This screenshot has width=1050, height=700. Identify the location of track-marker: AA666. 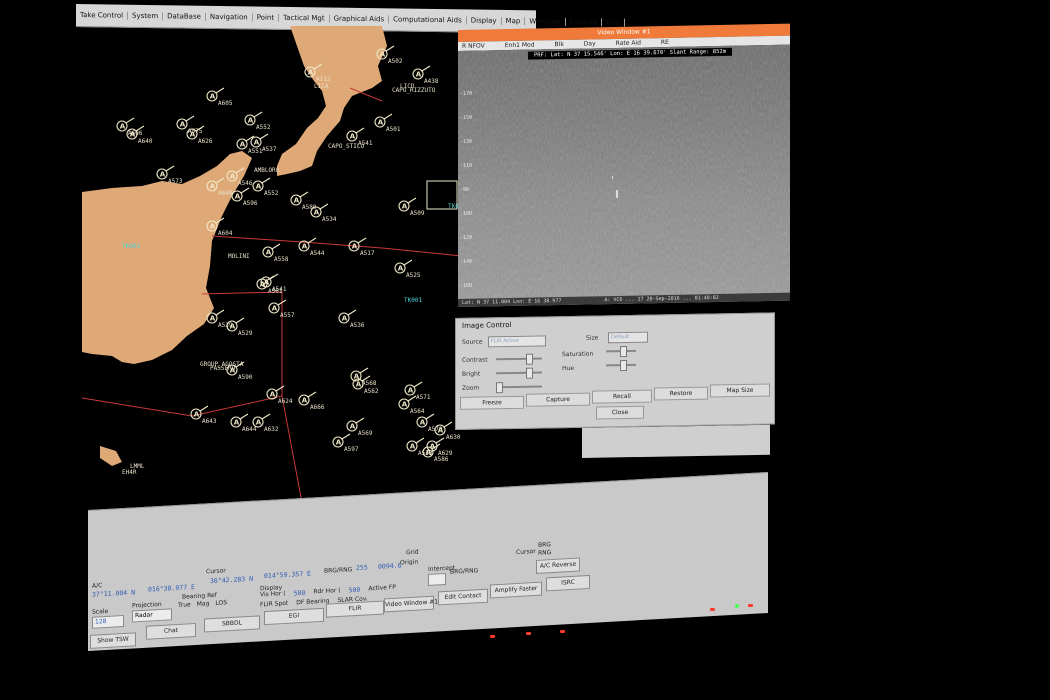
(311, 401).